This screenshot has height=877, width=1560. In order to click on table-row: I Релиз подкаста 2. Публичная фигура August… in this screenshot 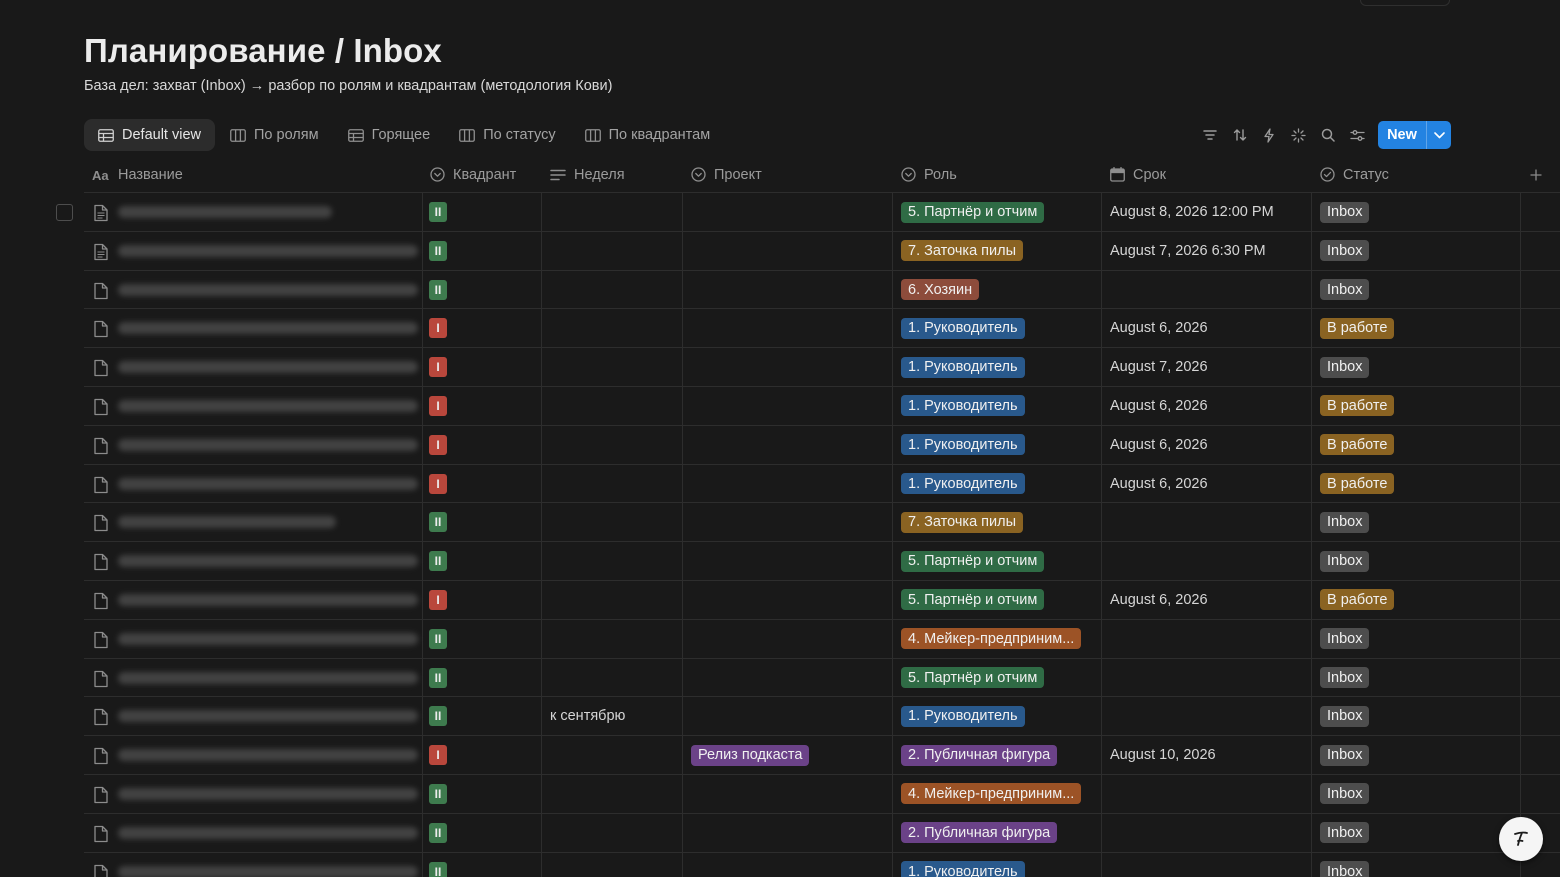, I will do `click(780, 755)`.